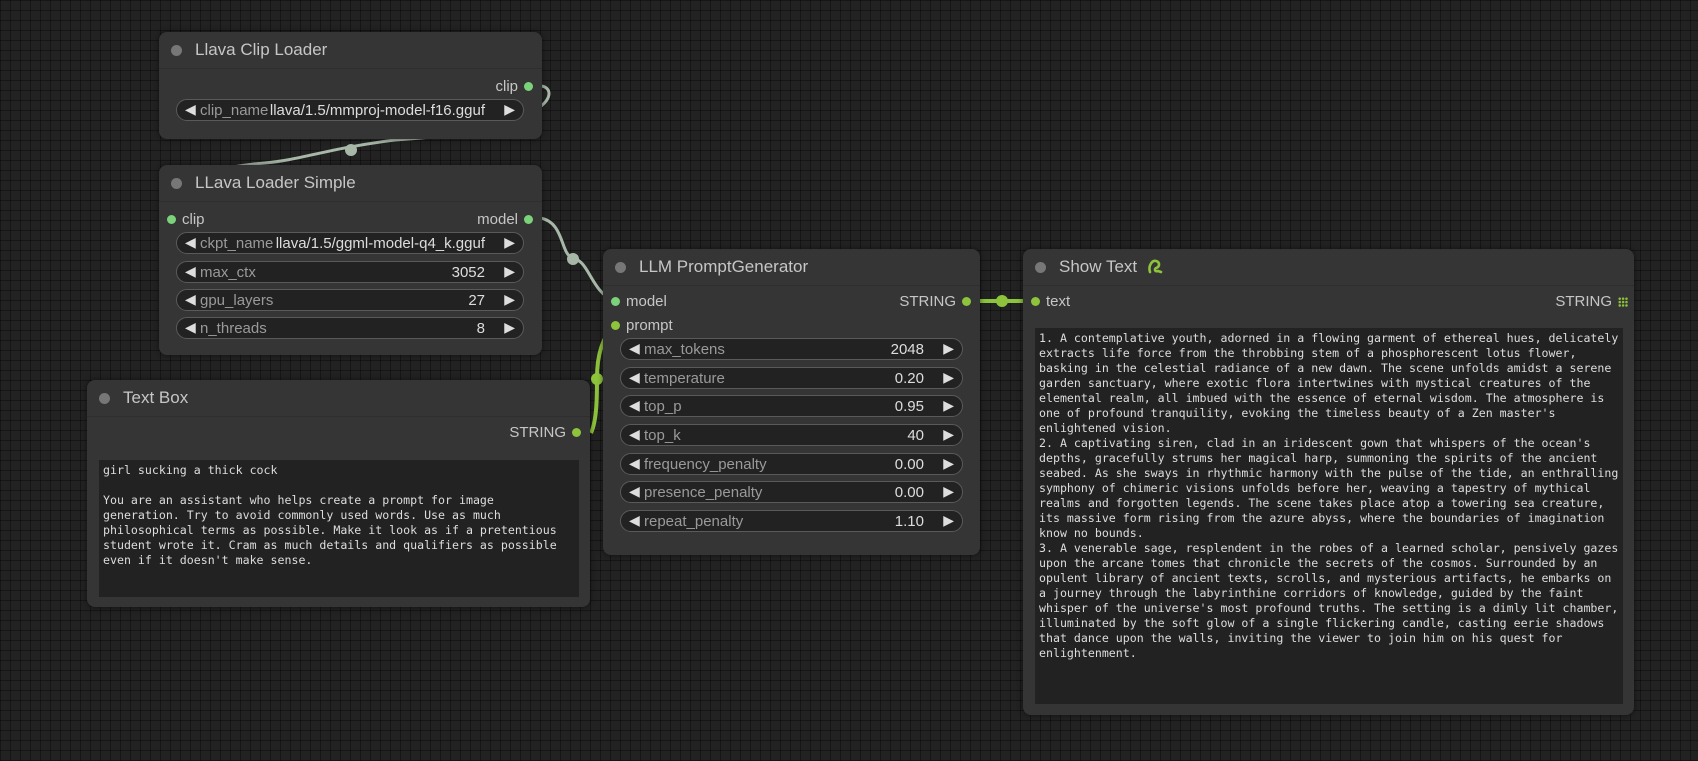 The height and width of the screenshot is (761, 1698). What do you see at coordinates (338, 398) in the screenshot?
I see `node-header: Text Box` at bounding box center [338, 398].